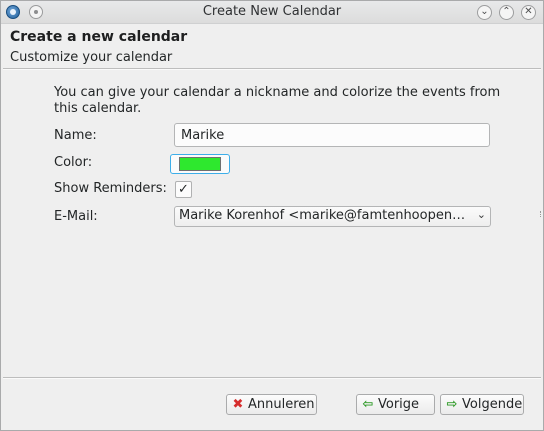 The image size is (544, 431). What do you see at coordinates (368, 404) in the screenshot?
I see `arrow-left-icon: ⇦` at bounding box center [368, 404].